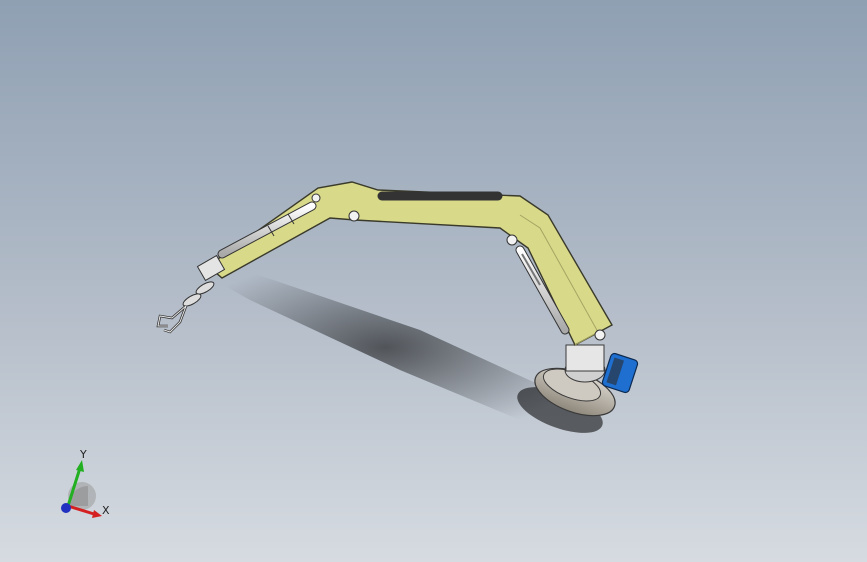 The width and height of the screenshot is (867, 562). Describe the element at coordinates (409, 263) in the screenshot. I see `main-boom` at that location.